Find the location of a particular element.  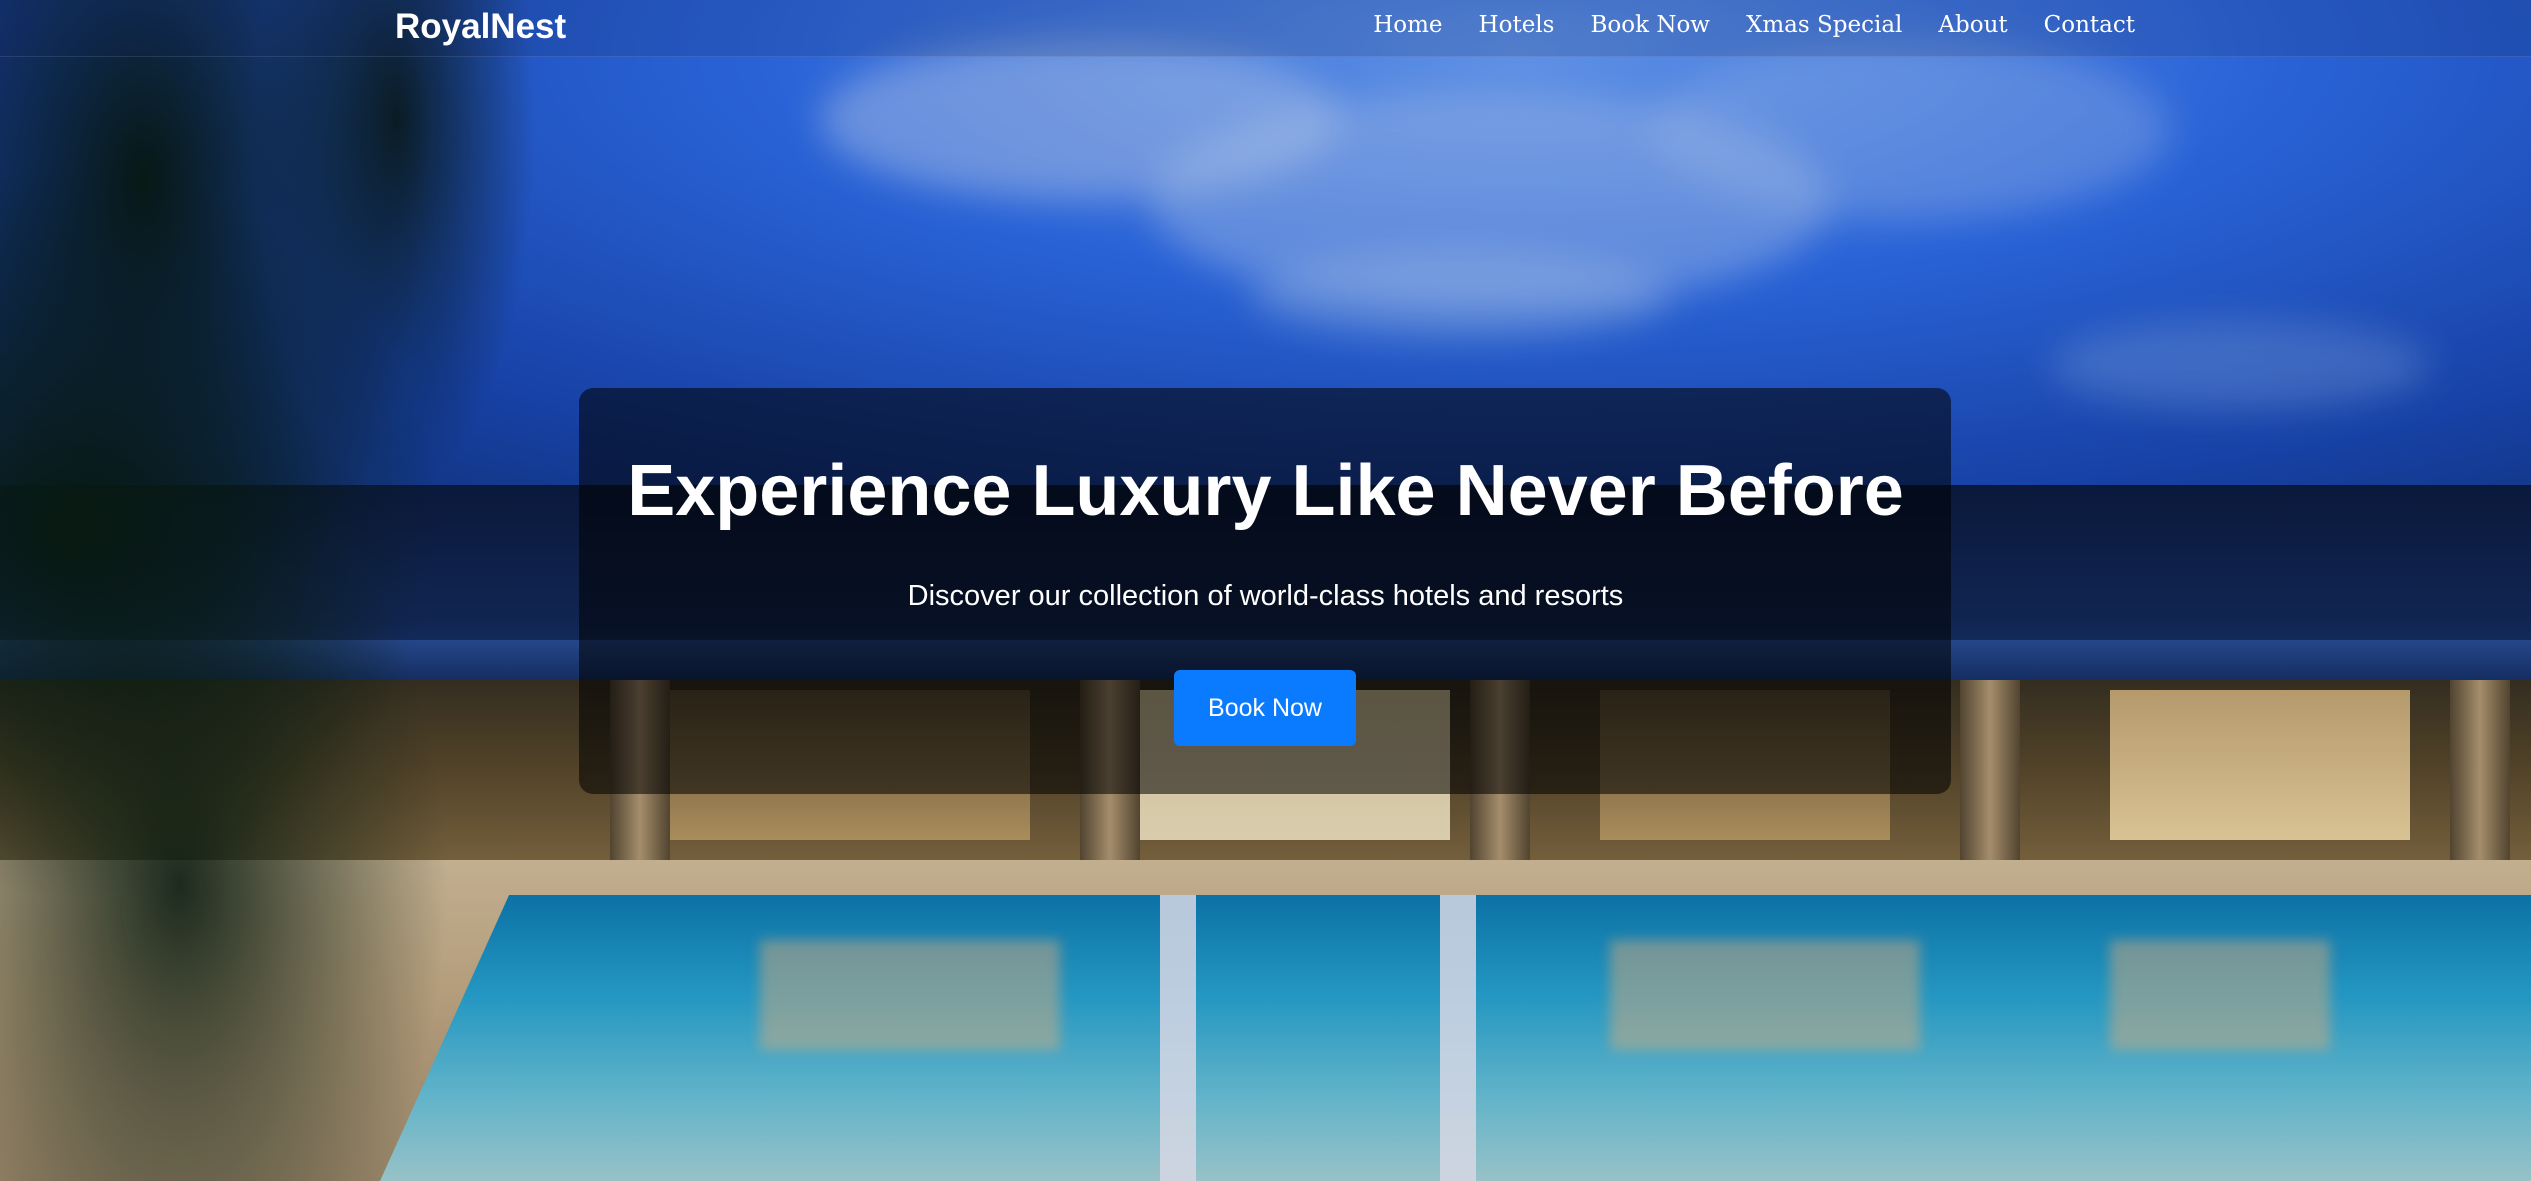

nav-item-hotels: Hotels is located at coordinates (1517, 25).